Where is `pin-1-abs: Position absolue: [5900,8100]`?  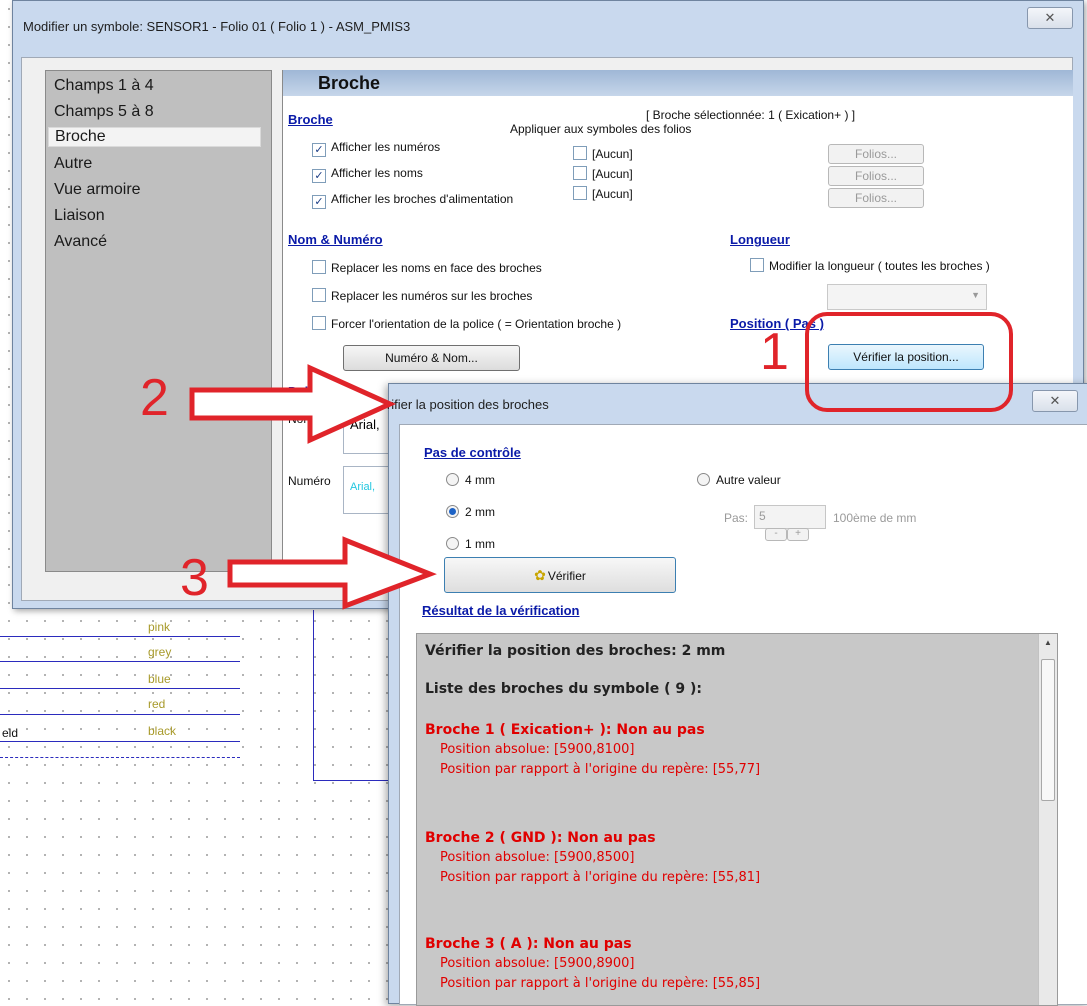
pin-1-abs: Position absolue: [5900,8100] is located at coordinates (537, 749).